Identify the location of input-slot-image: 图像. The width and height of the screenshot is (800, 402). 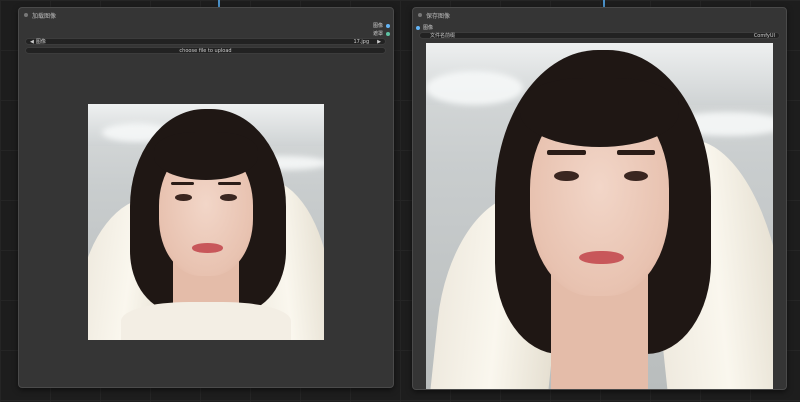
(424, 27).